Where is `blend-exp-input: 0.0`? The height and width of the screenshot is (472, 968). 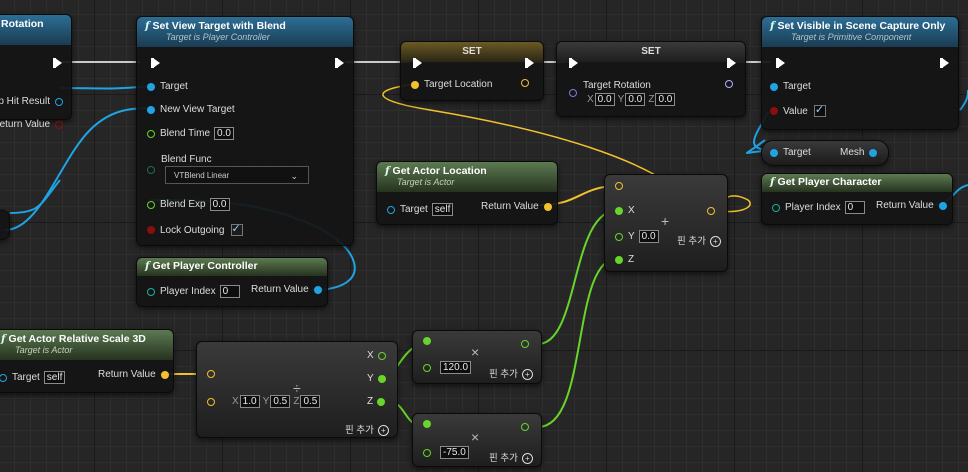 blend-exp-input: 0.0 is located at coordinates (219, 204).